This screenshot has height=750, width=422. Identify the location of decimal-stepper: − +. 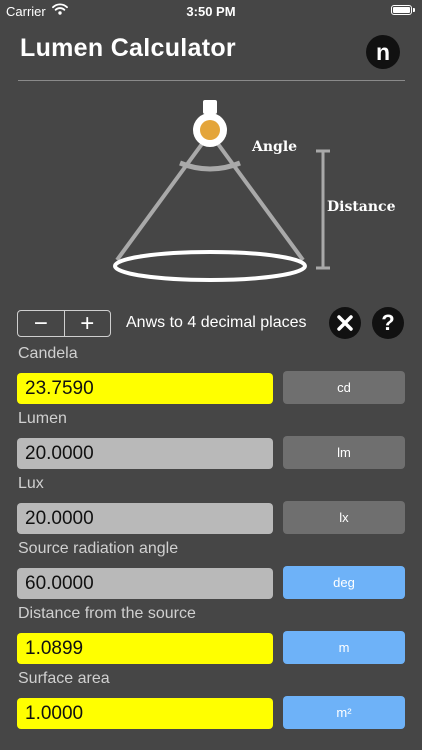
(64, 323).